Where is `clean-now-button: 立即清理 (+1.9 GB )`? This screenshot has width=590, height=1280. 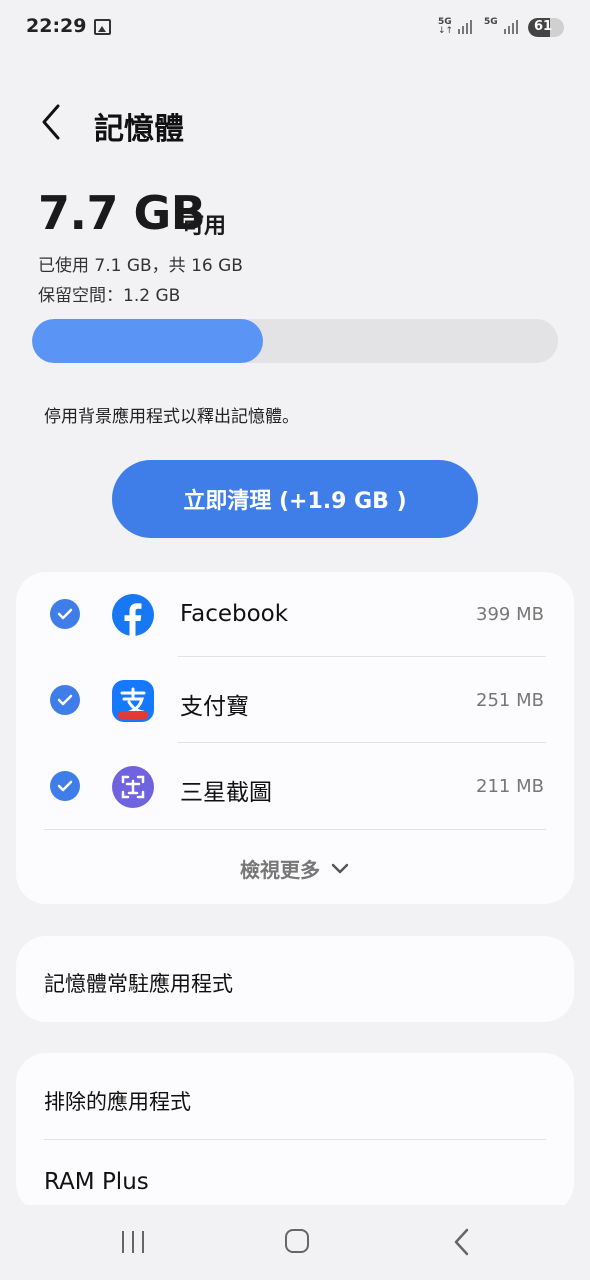
clean-now-button: 立即清理 (+1.9 GB ) is located at coordinates (295, 499).